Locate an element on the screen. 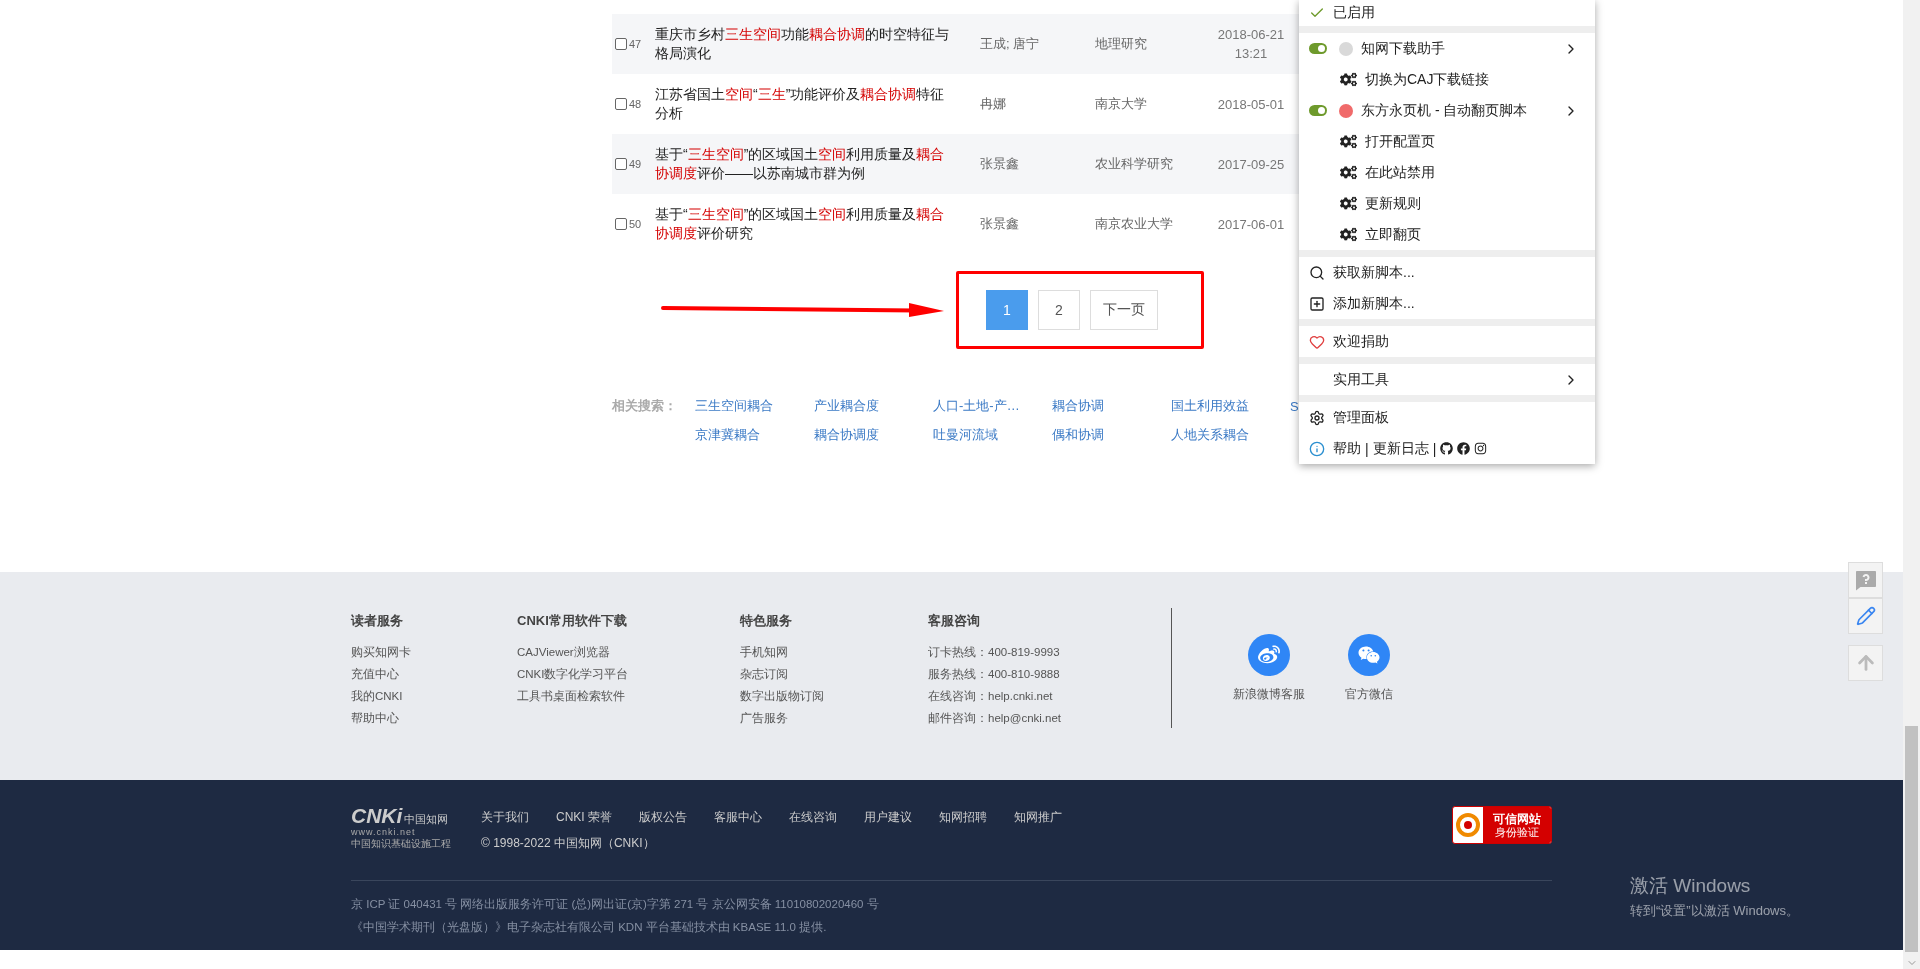  menu-item: 东方永页机 - 自动翻页脚本 is located at coordinates (1447, 110).